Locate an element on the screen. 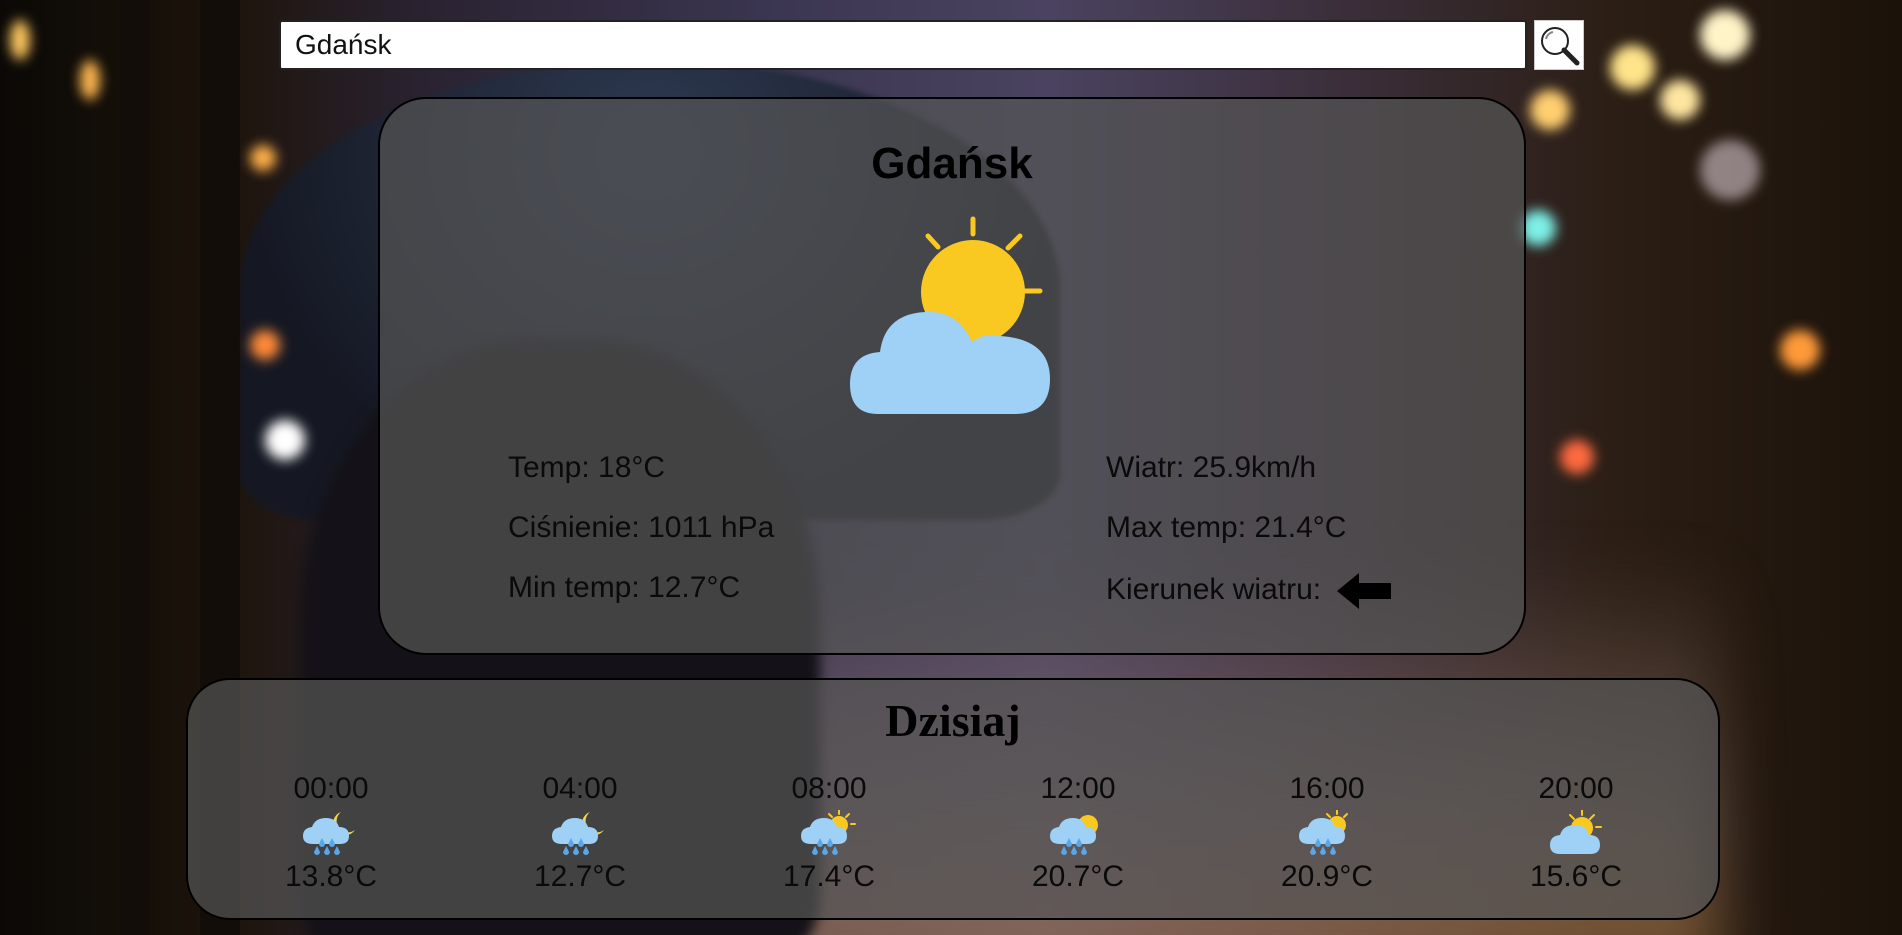 The height and width of the screenshot is (935, 1902). arrow-left-icon is located at coordinates (1364, 591).